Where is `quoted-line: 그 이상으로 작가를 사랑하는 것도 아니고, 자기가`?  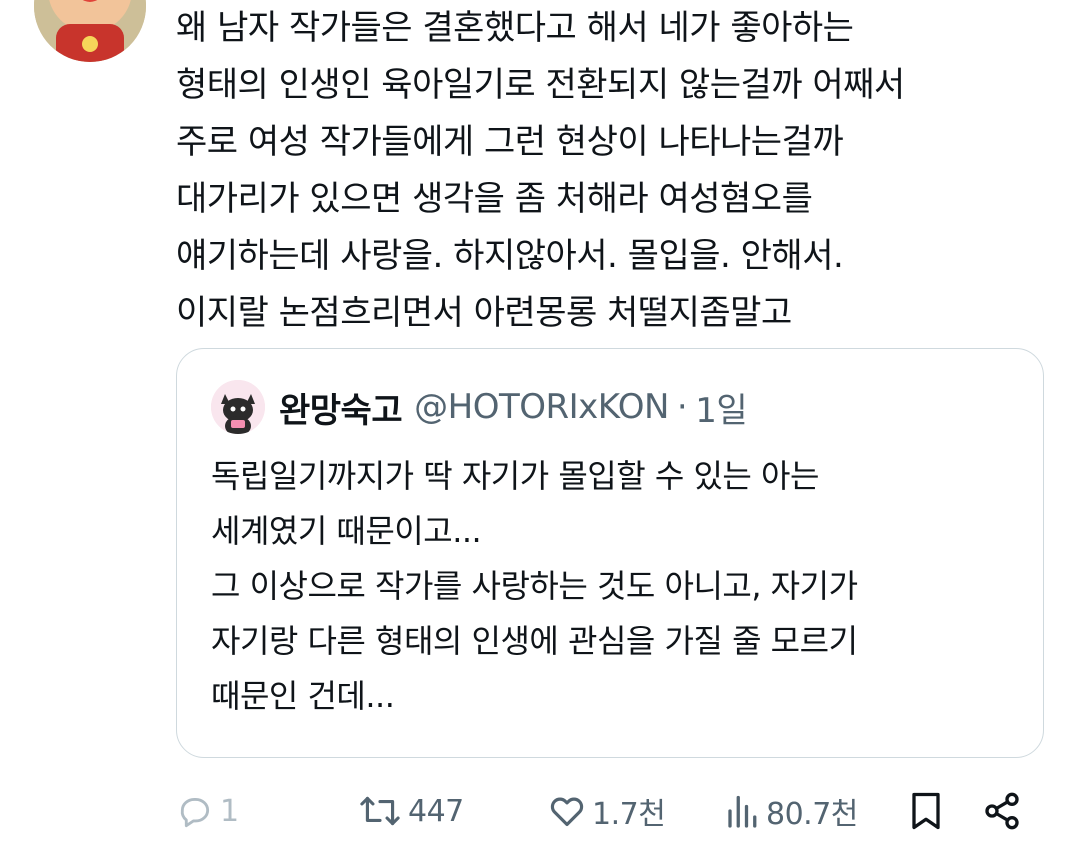
quoted-line: 그 이상으로 작가를 사랑하는 것도 아니고, 자기가 is located at coordinates (534, 586).